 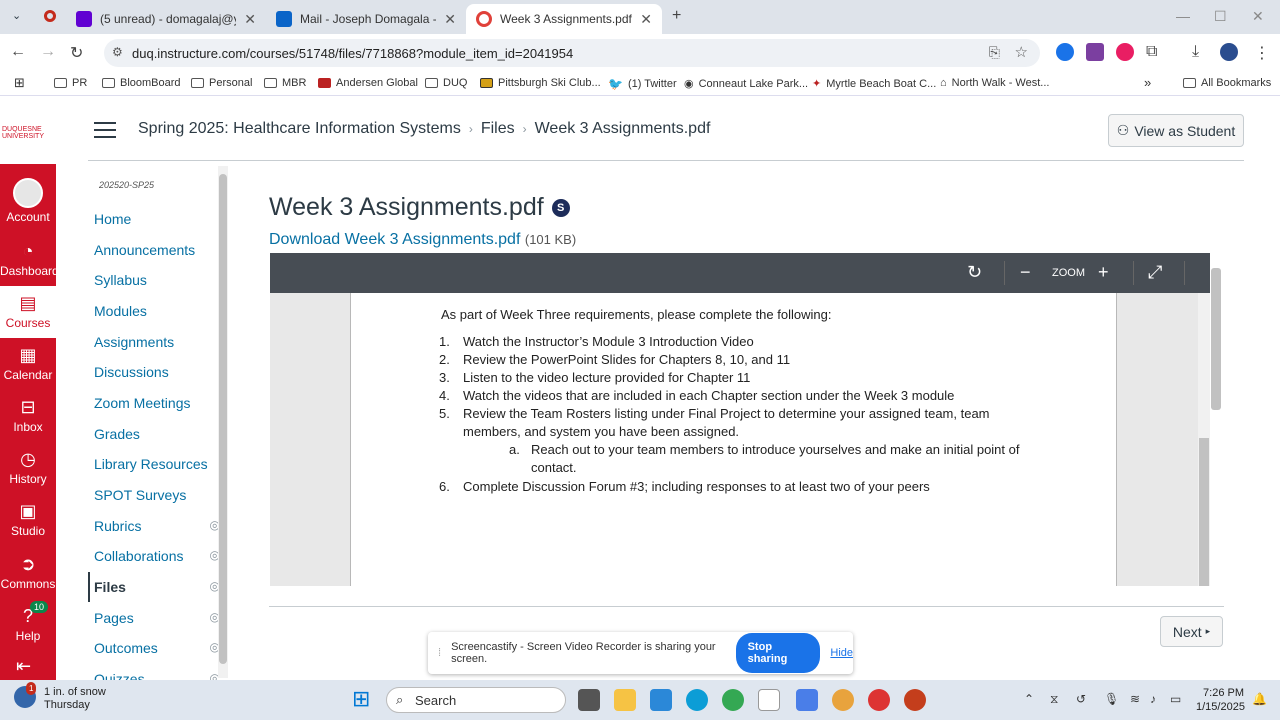 What do you see at coordinates (70, 83) in the screenshot?
I see `bookmark-pr: PR` at bounding box center [70, 83].